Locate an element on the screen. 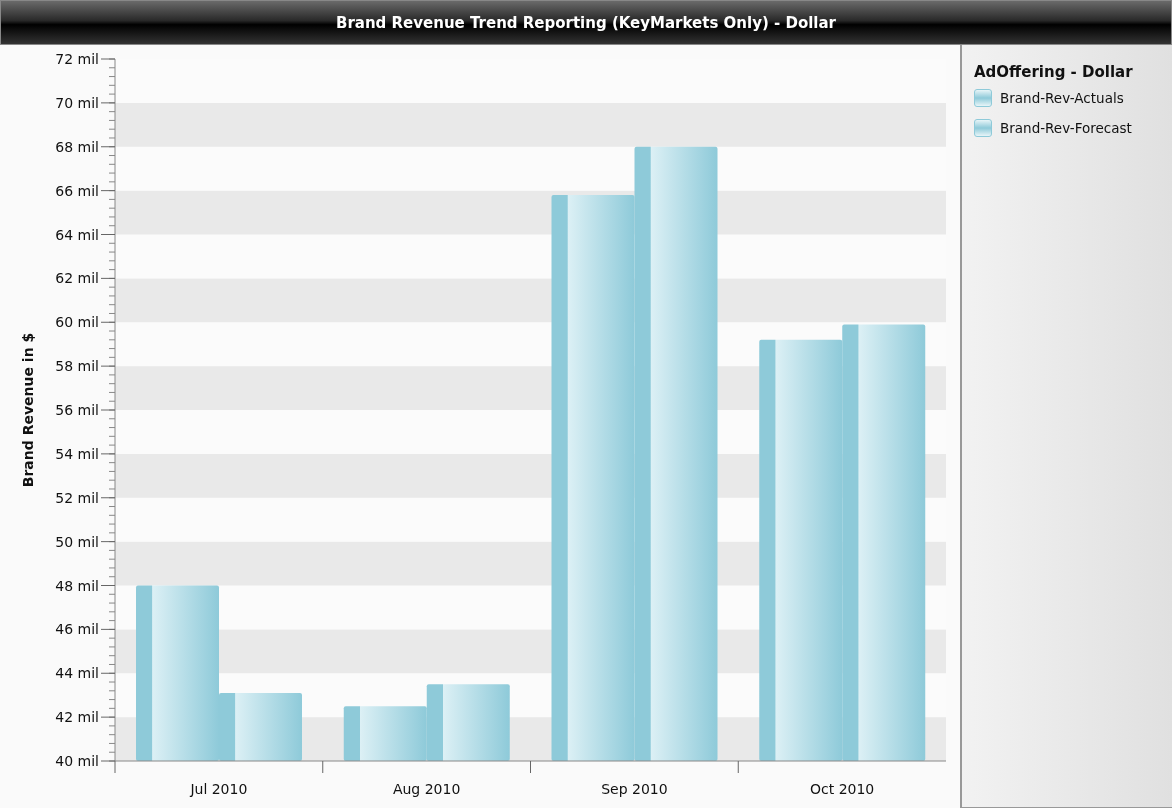 This screenshot has height=808, width=1172. y-axis-title: Brand Revenue in $ is located at coordinates (28, 410).